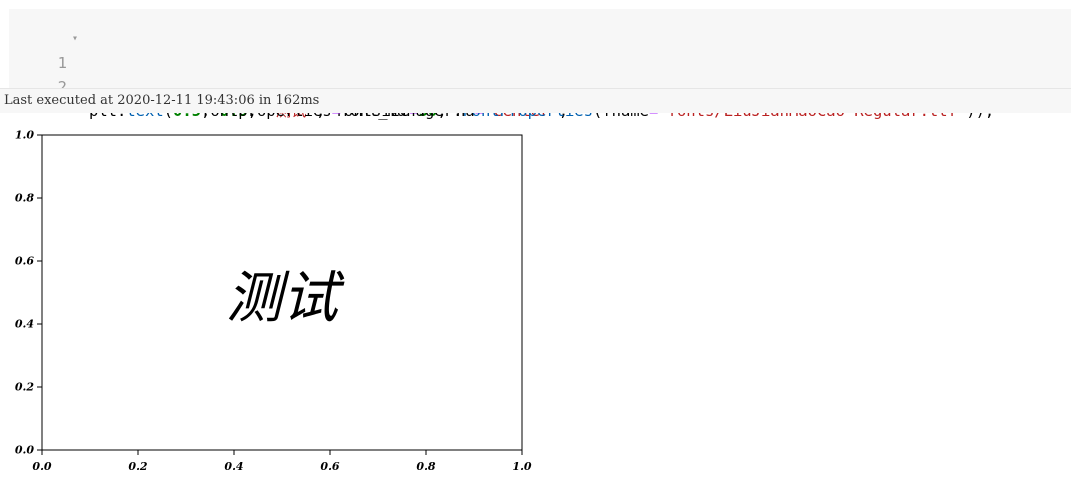 The width and height of the screenshot is (1080, 493). What do you see at coordinates (137, 466) in the screenshot?
I see `x-tick-label: 0.2` at bounding box center [137, 466].